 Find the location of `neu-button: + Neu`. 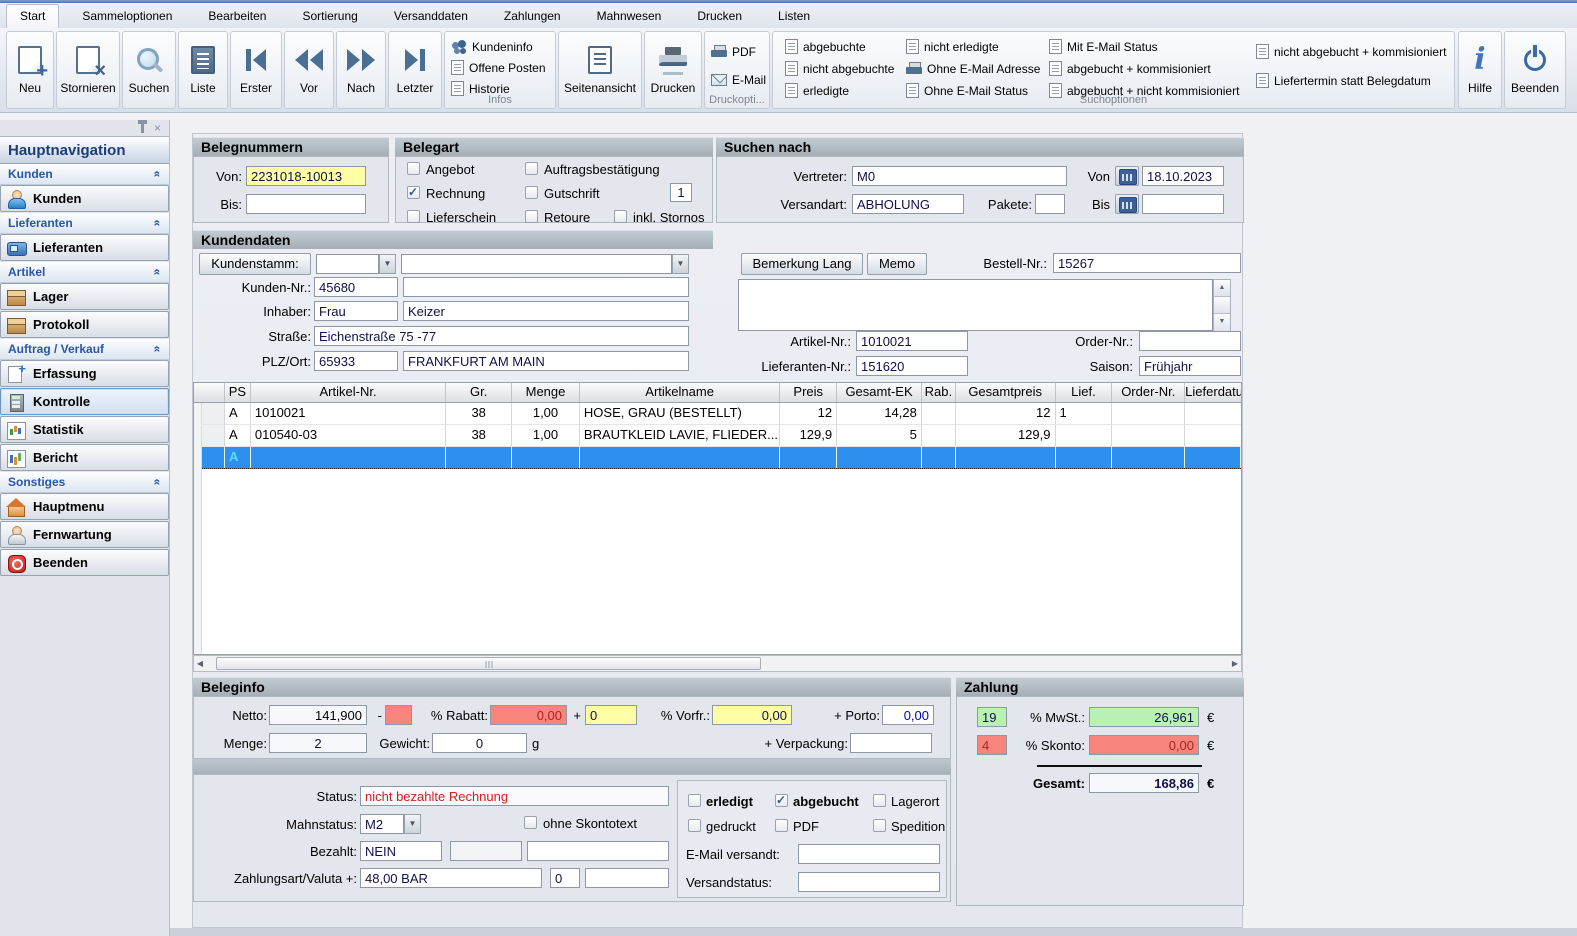

neu-button: + Neu is located at coordinates (30, 70).